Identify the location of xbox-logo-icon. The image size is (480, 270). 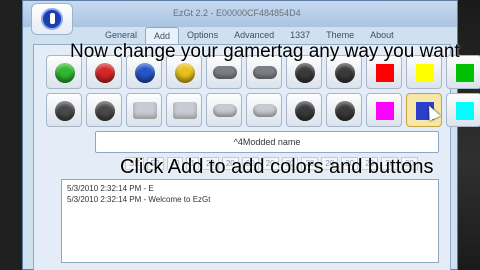
(52, 19).